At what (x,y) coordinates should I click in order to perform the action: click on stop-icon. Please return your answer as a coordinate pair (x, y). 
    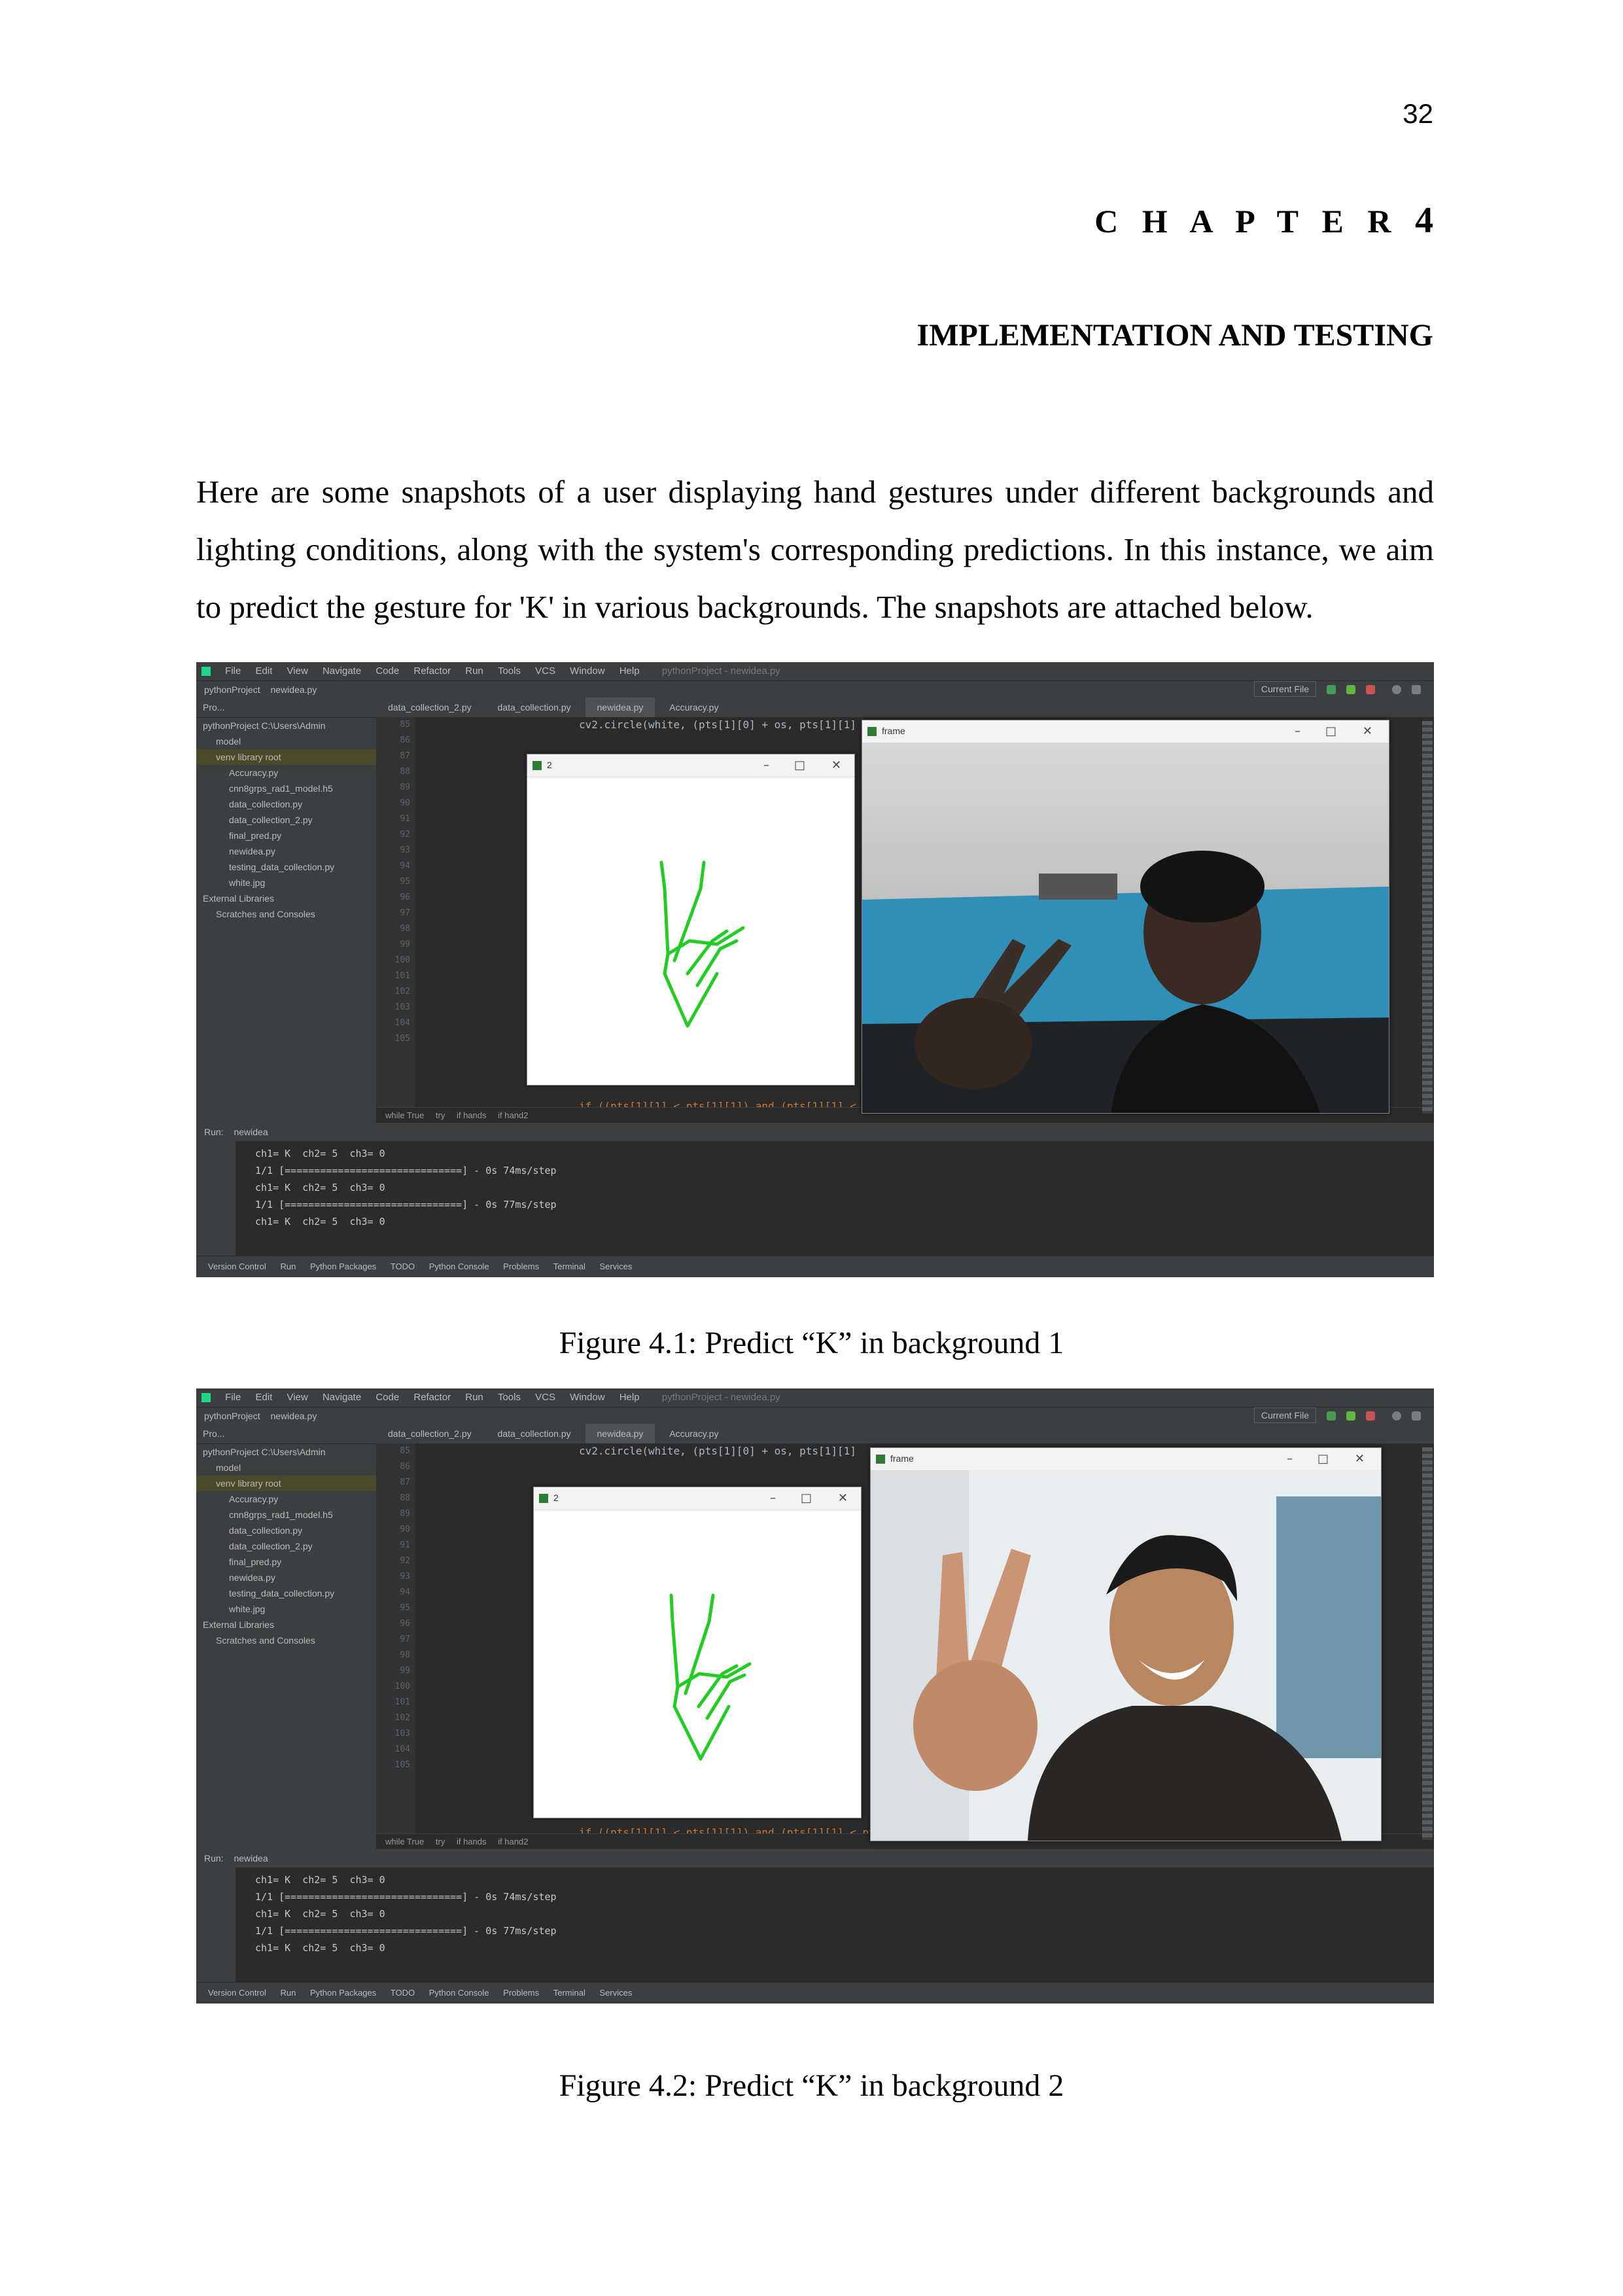
    Looking at the image, I should click on (1371, 1416).